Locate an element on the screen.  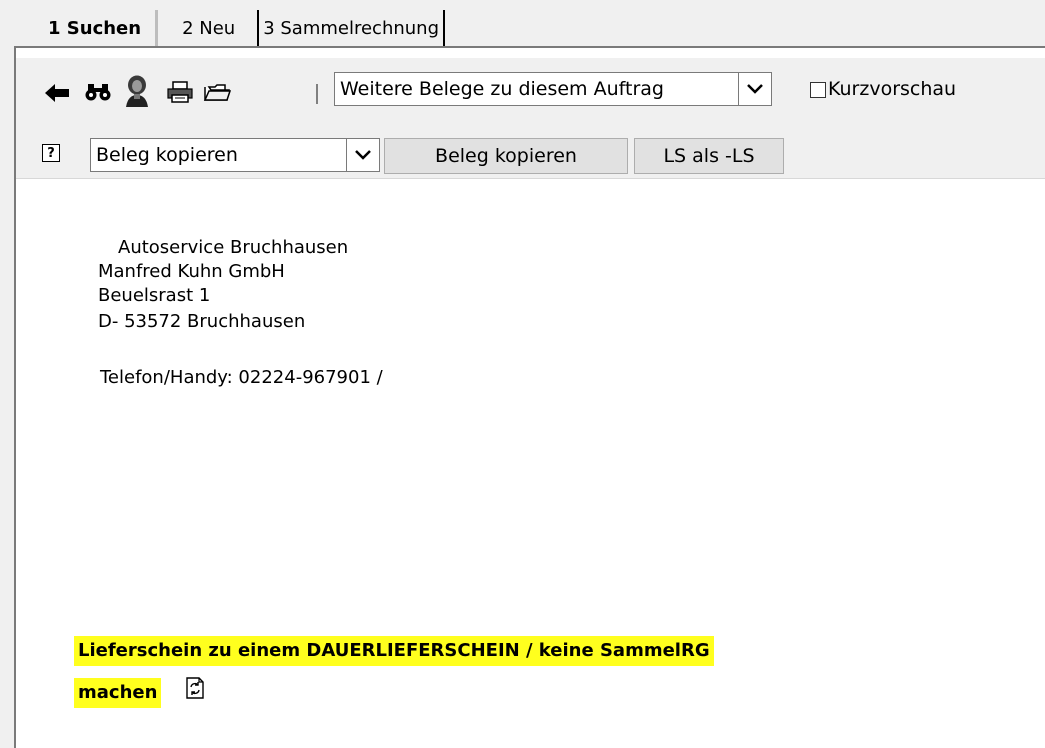
toolbar-separator is located at coordinates (317, 94).